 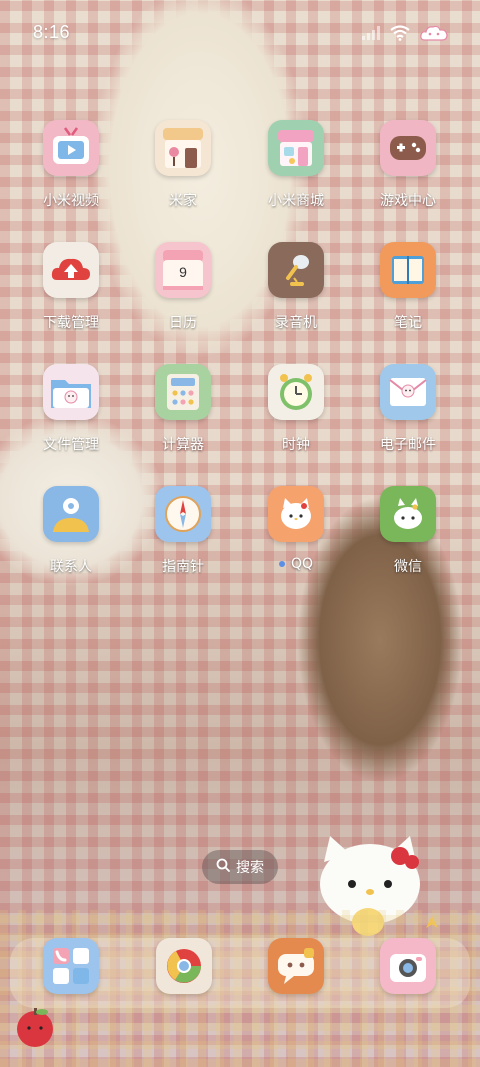 I want to click on search-icon, so click(x=223, y=867).